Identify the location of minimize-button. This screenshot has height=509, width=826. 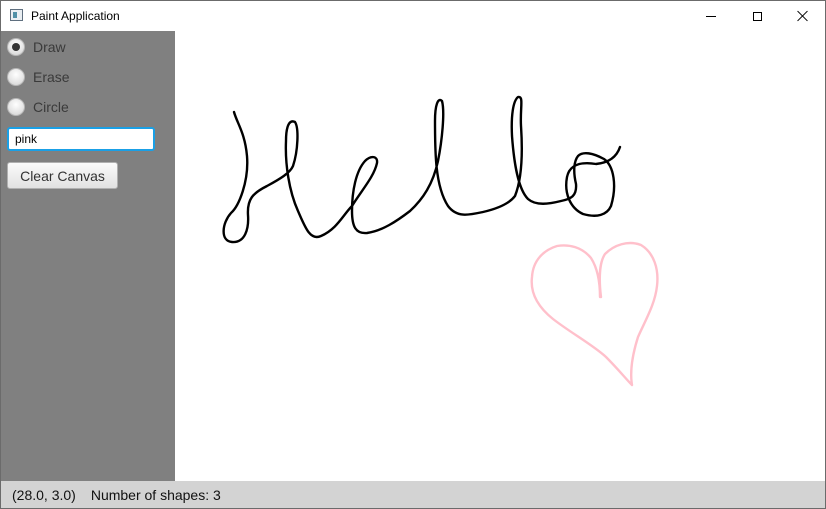
(711, 16).